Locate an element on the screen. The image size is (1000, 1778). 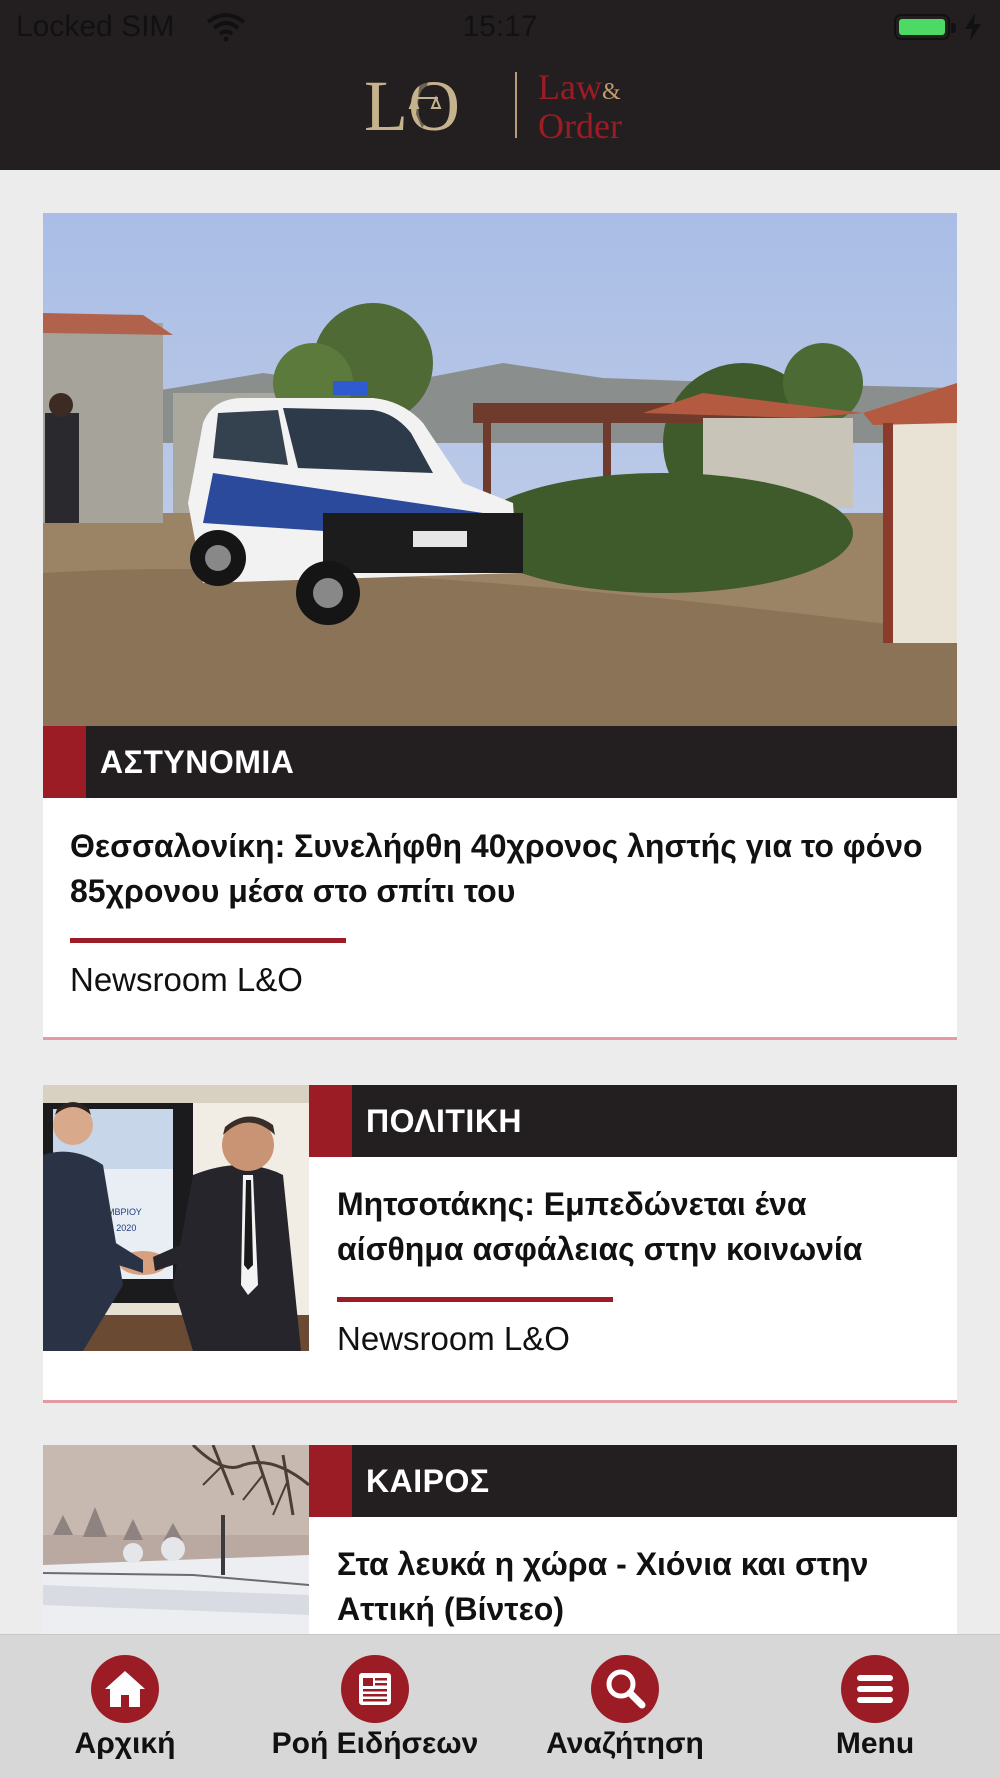
status-bar: Locked SIM 15:17 is located at coordinates (500, 28).